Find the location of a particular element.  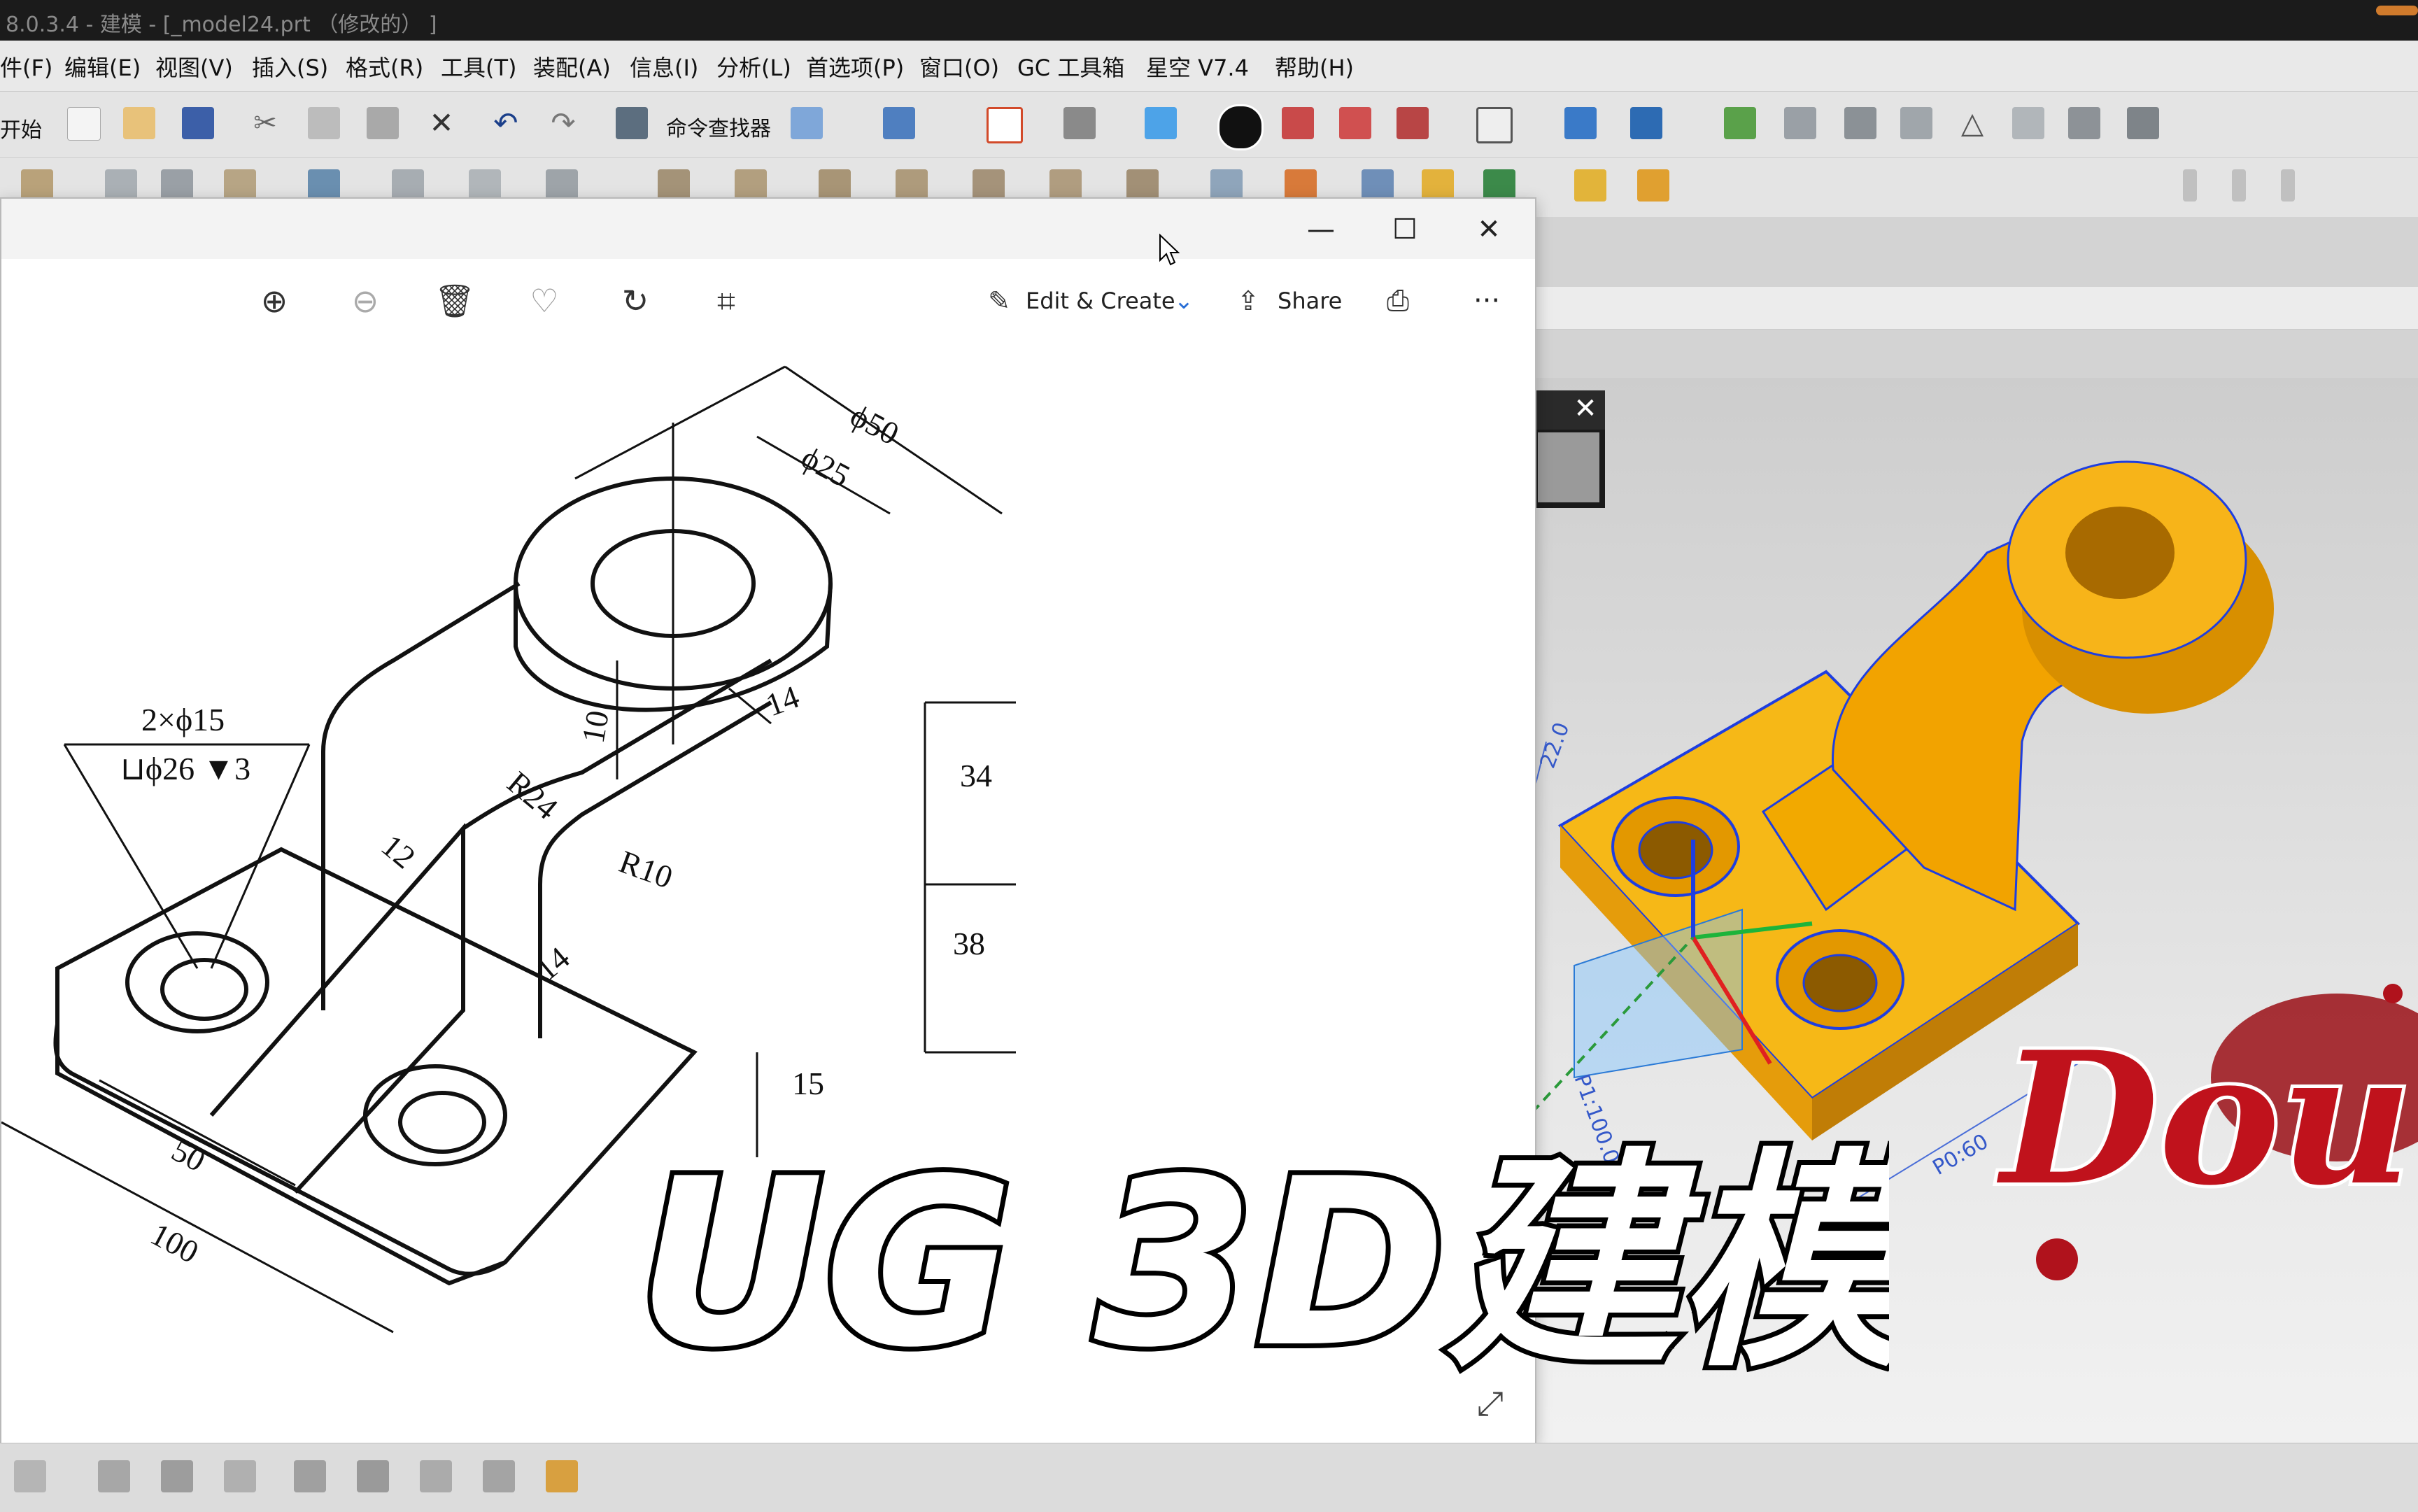

title-accent is located at coordinates (2397, 10).